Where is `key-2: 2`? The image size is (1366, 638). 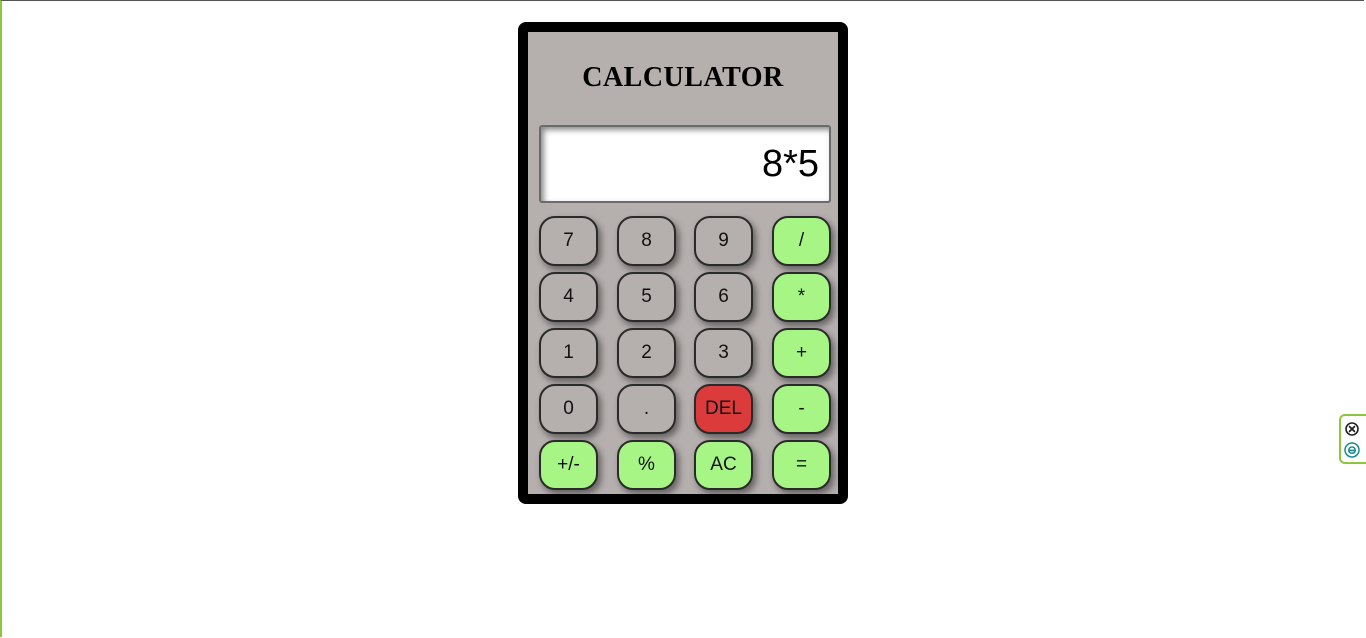 key-2: 2 is located at coordinates (646, 353).